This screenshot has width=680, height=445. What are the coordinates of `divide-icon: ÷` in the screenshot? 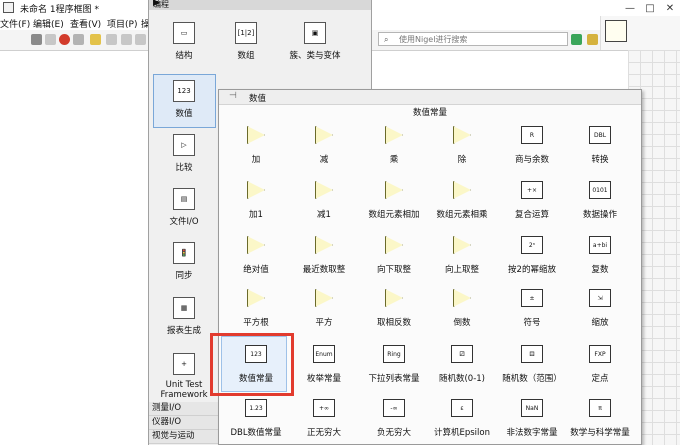 It's located at (462, 135).